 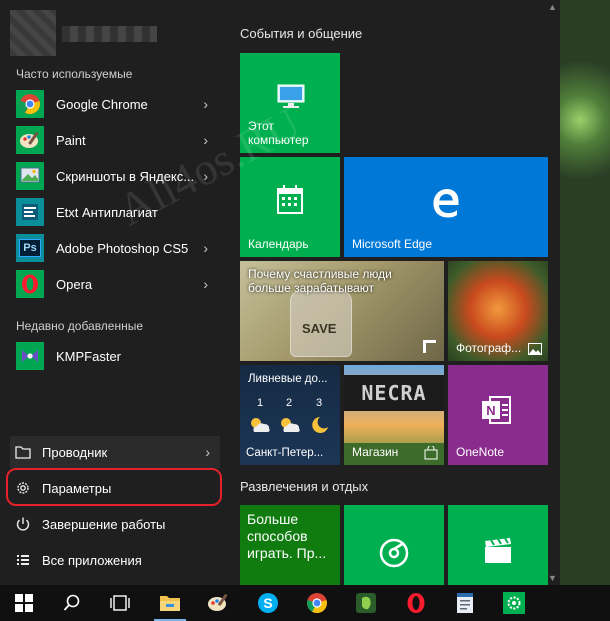 What do you see at coordinates (89, 356) in the screenshot?
I see `app-label: KMPFaster` at bounding box center [89, 356].